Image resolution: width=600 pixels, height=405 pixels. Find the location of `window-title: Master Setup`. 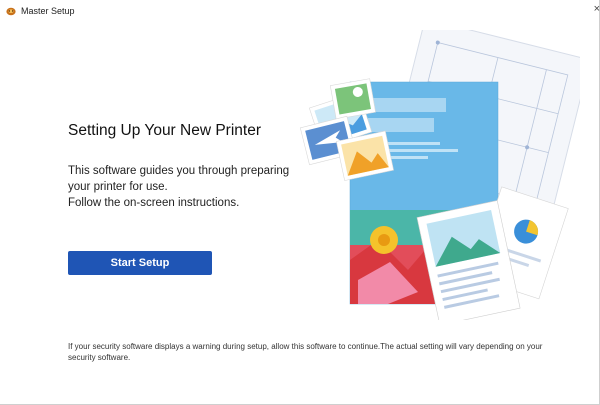

window-title: Master Setup is located at coordinates (48, 11).